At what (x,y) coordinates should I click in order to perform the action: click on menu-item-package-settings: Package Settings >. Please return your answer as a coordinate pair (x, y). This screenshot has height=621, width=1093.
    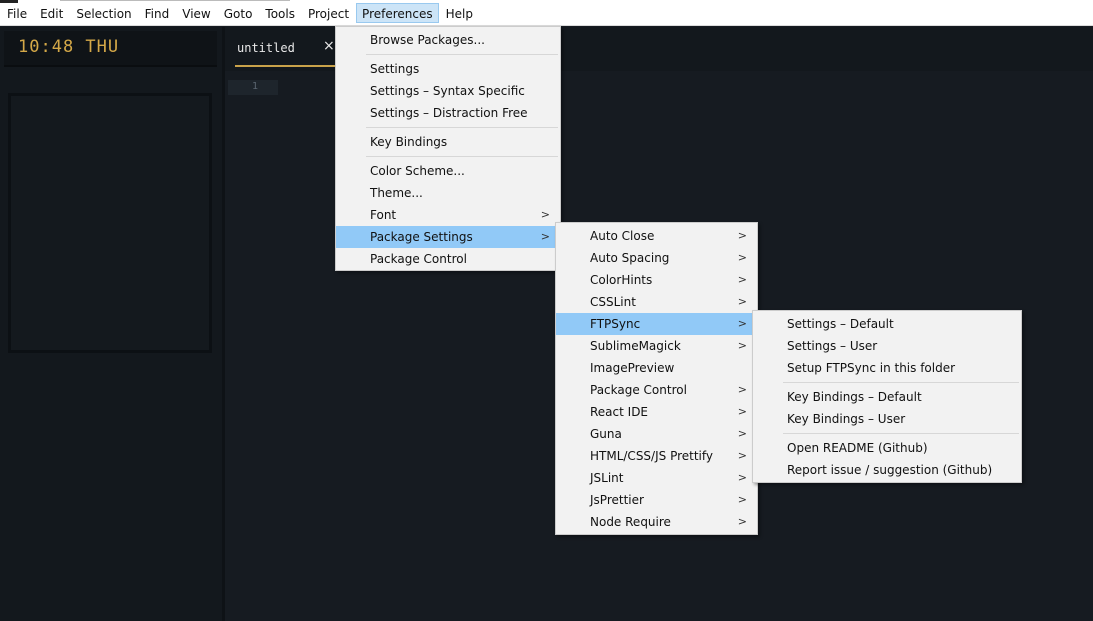
    Looking at the image, I should click on (448, 237).